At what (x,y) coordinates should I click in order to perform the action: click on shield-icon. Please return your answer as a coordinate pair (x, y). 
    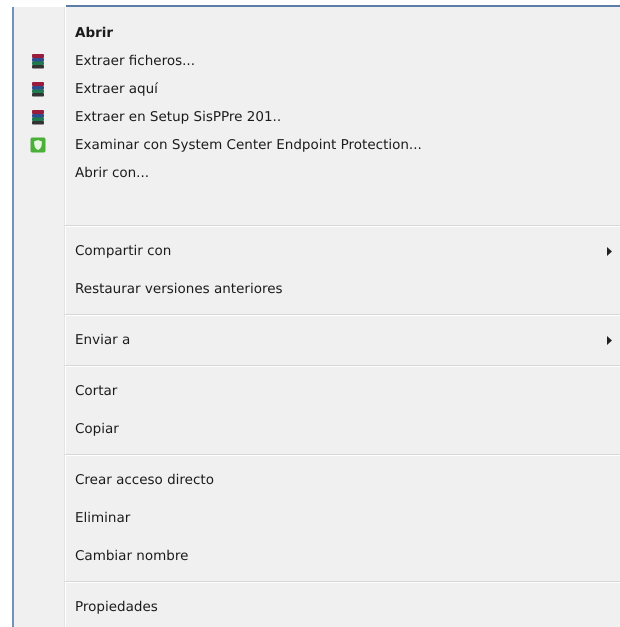
    Looking at the image, I should click on (38, 145).